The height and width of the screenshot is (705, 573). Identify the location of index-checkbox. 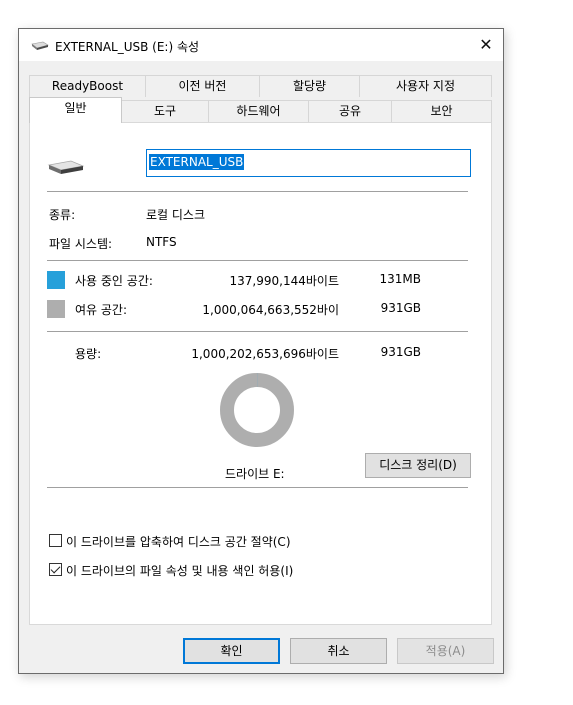
(55, 569).